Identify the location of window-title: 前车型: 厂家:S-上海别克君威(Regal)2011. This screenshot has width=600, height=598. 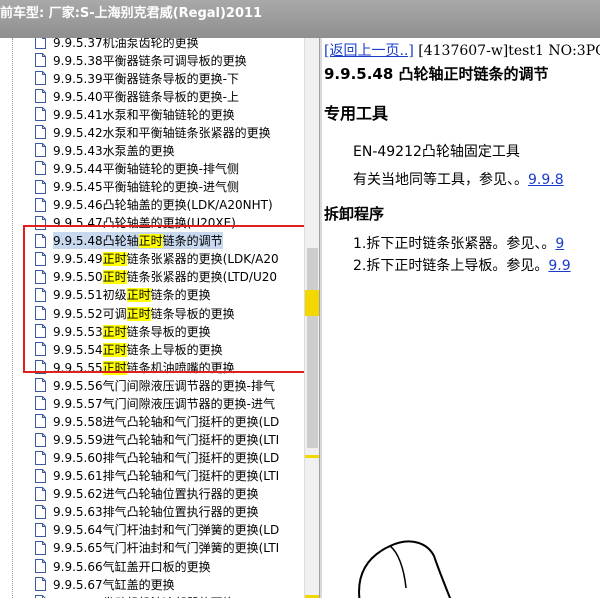
(131, 13).